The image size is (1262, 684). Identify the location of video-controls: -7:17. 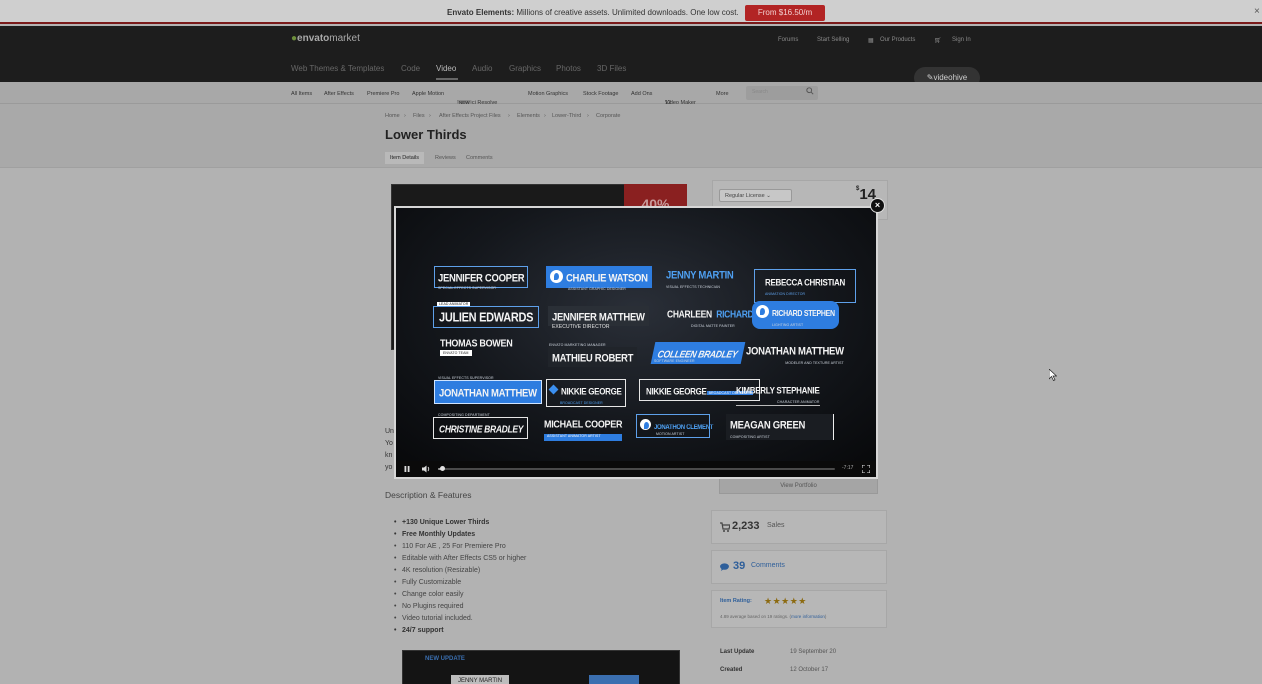
(636, 469).